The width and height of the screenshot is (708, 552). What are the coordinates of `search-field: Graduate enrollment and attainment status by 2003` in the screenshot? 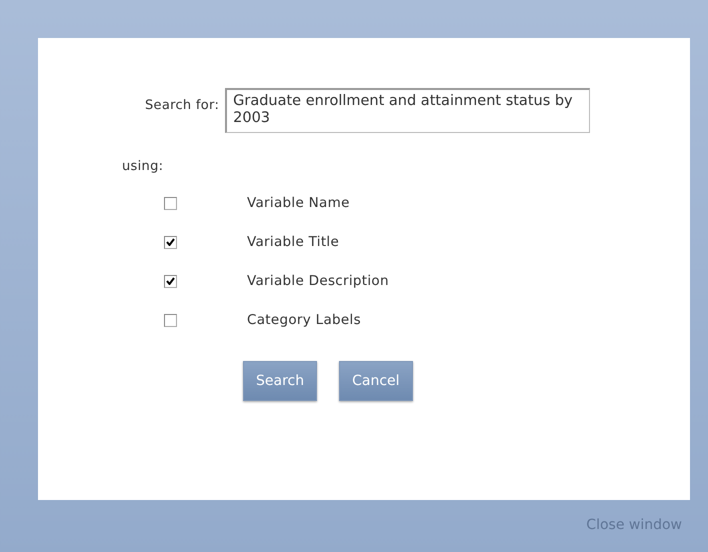 It's located at (407, 110).